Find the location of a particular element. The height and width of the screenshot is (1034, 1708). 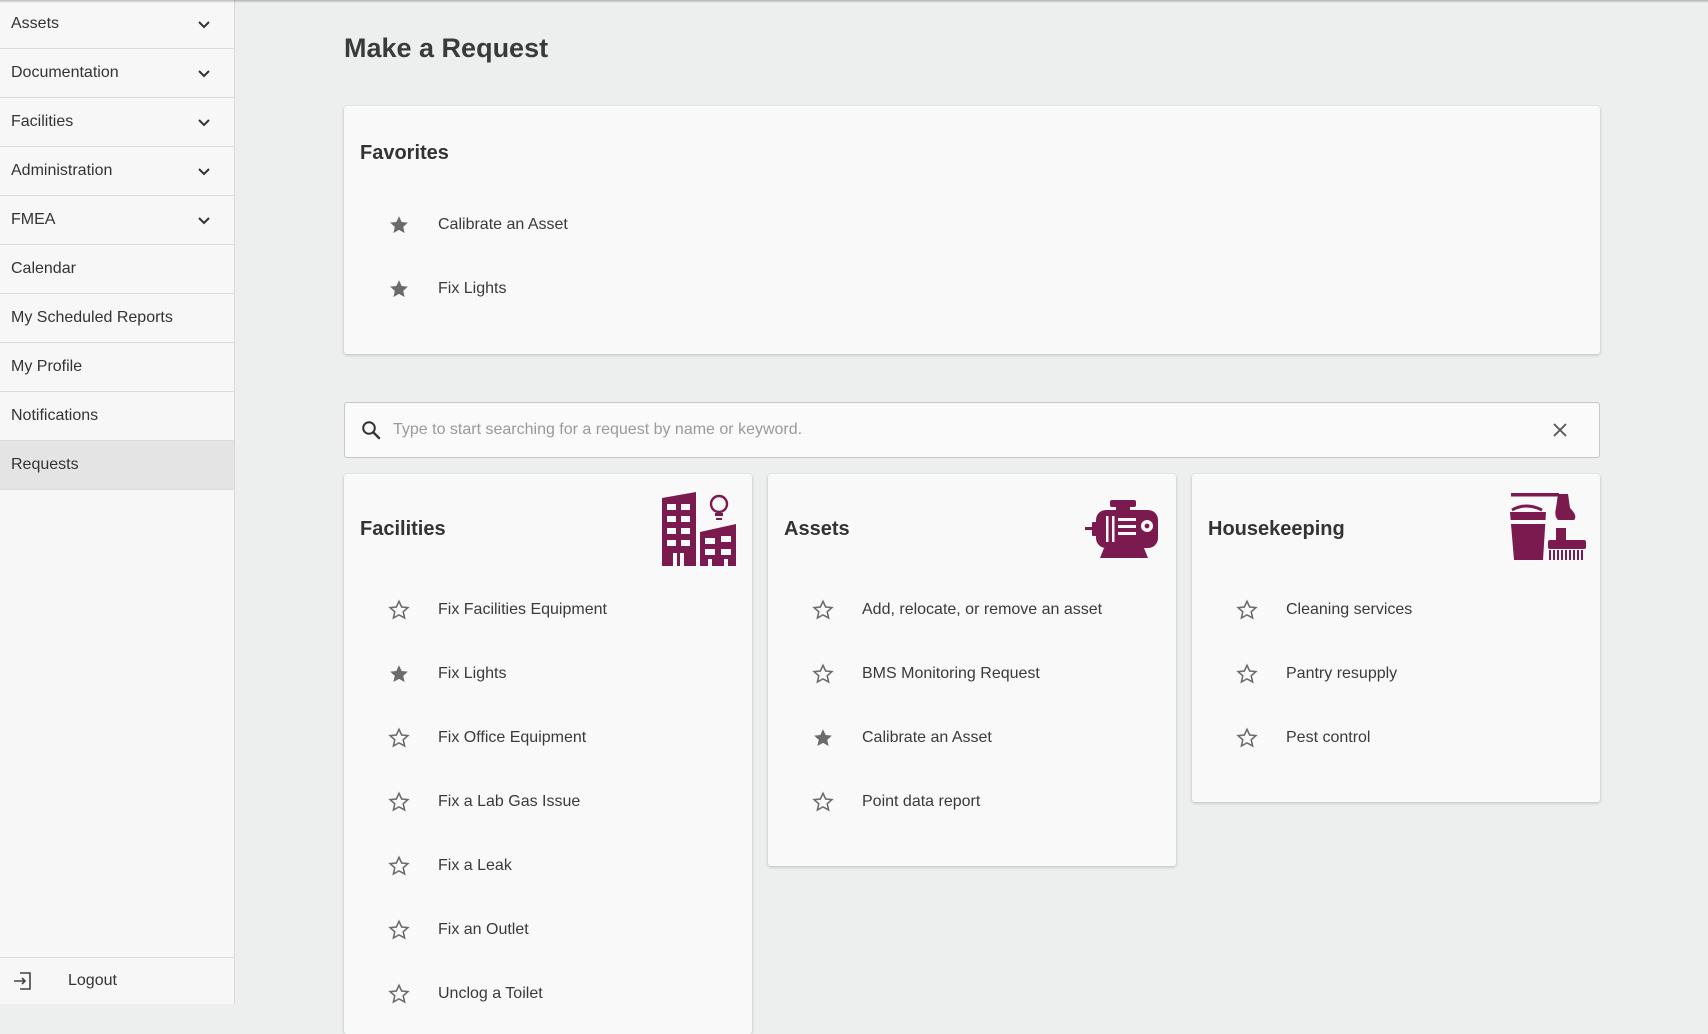

request-label: Pantry resupply is located at coordinates (1342, 673).